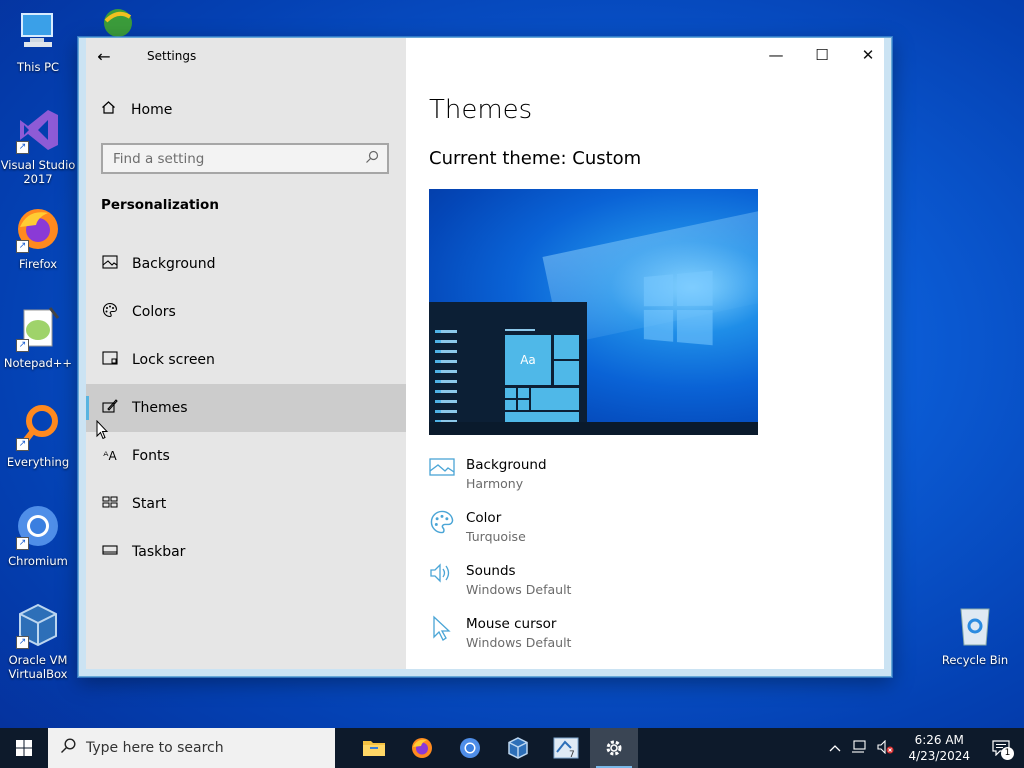  What do you see at coordinates (191, 748) in the screenshot?
I see `taskbar-search-box: Type here to search` at bounding box center [191, 748].